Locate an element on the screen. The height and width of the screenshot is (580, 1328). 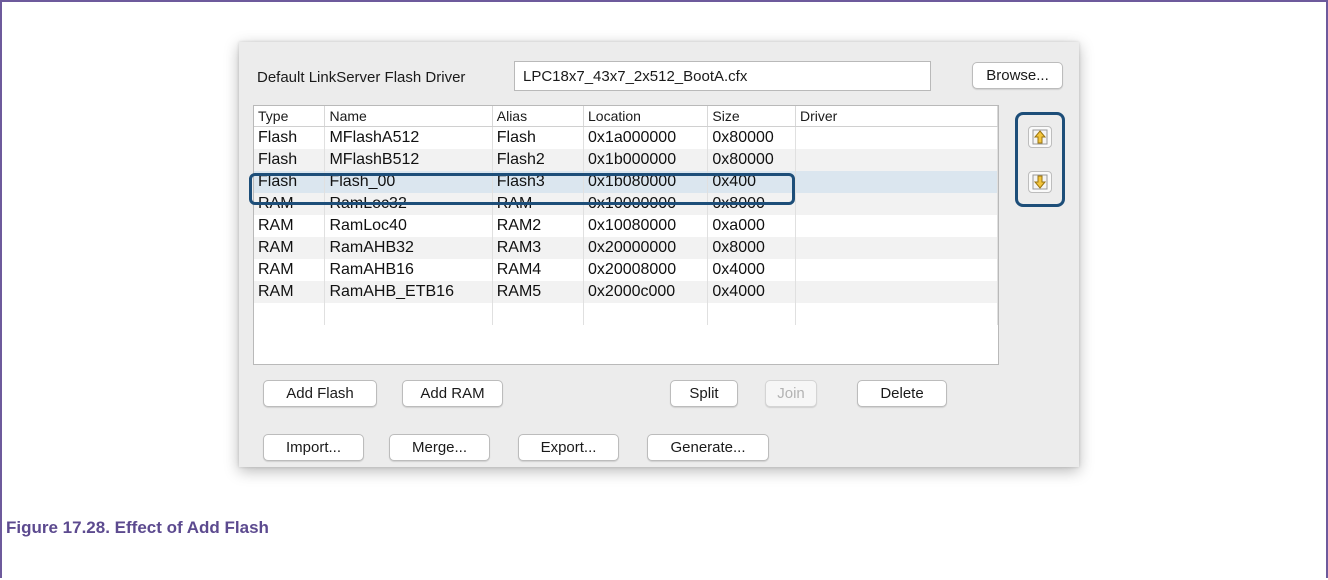
default-flash-driver-field is located at coordinates (722, 76).